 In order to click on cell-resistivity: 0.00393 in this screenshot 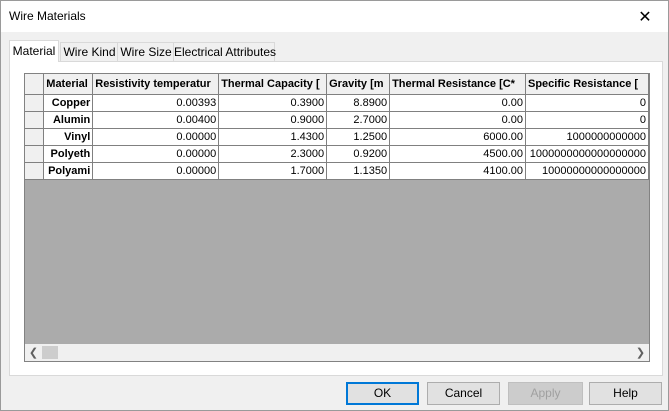, I will do `click(156, 103)`.